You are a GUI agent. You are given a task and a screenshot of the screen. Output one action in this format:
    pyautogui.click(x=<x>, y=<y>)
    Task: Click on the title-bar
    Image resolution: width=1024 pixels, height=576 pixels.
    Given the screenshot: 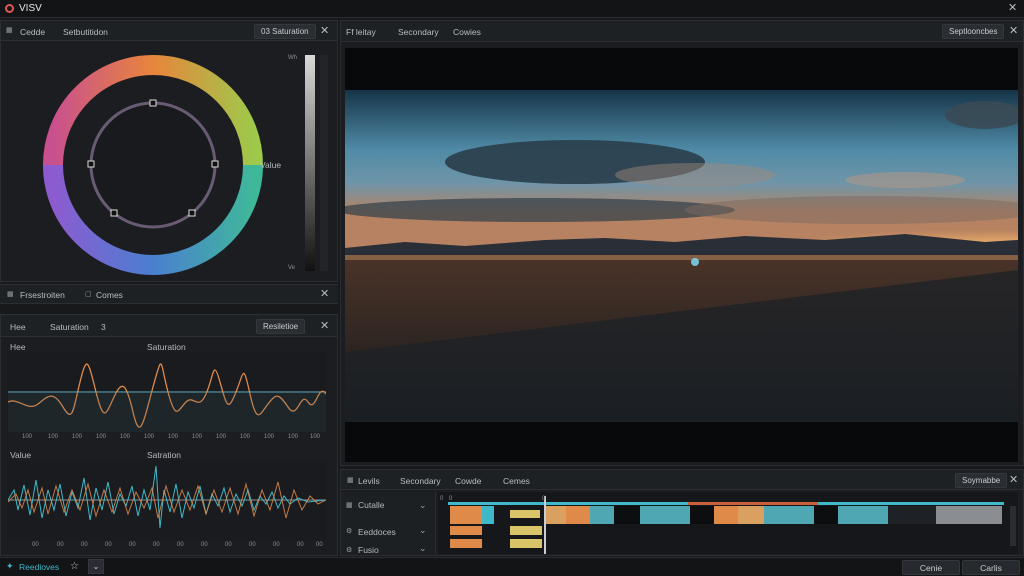 What is the action you would take?
    pyautogui.click(x=512, y=9)
    